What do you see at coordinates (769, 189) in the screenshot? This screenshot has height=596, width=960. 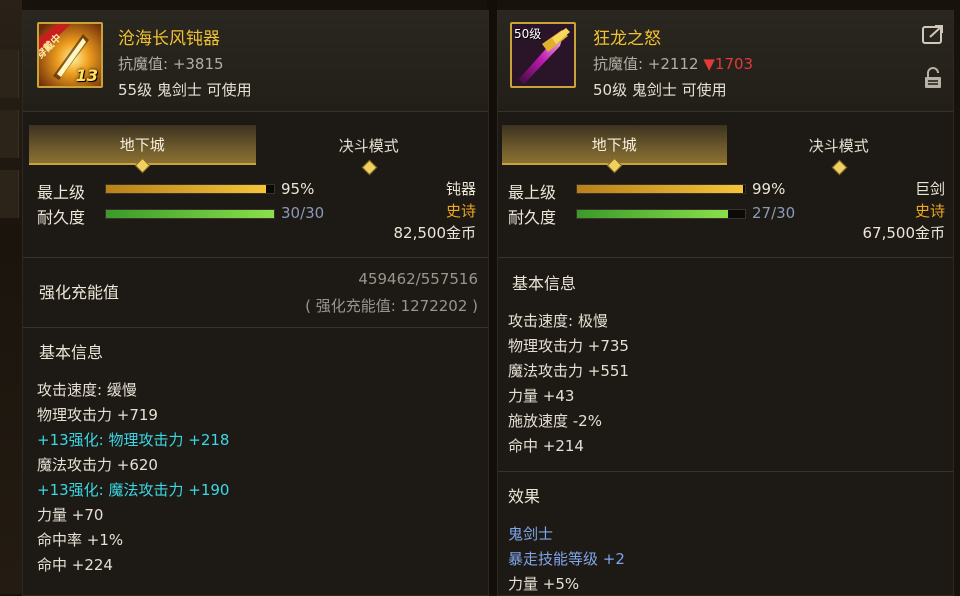 I see `grade-value: 99%` at bounding box center [769, 189].